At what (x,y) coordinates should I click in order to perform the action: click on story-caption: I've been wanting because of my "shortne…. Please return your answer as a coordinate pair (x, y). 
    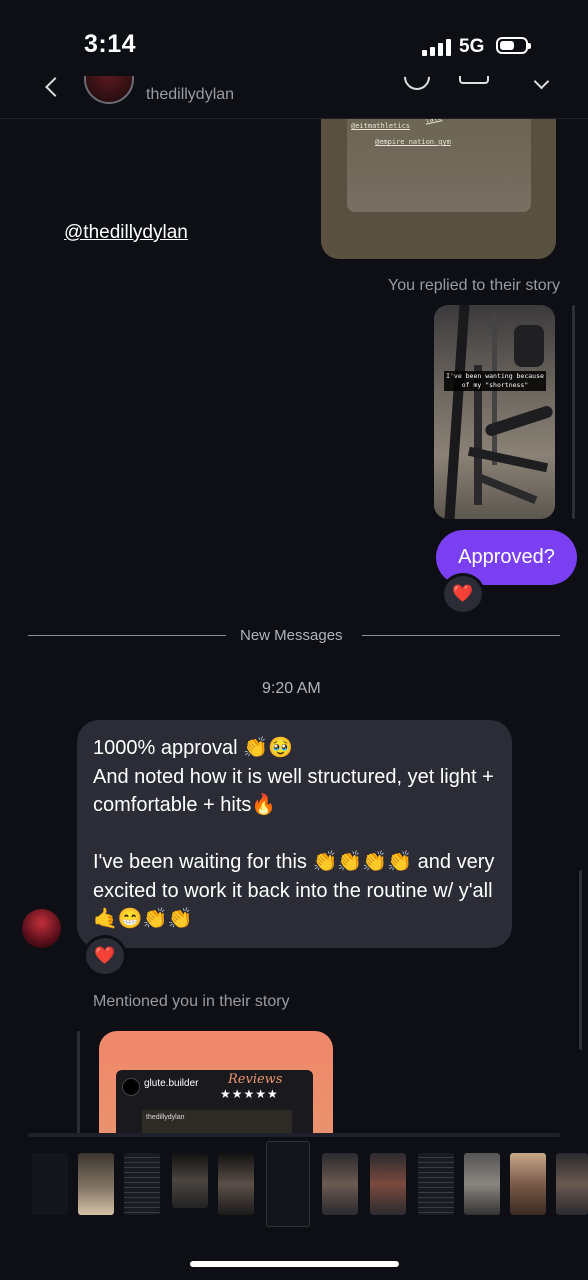
    Looking at the image, I should click on (495, 381).